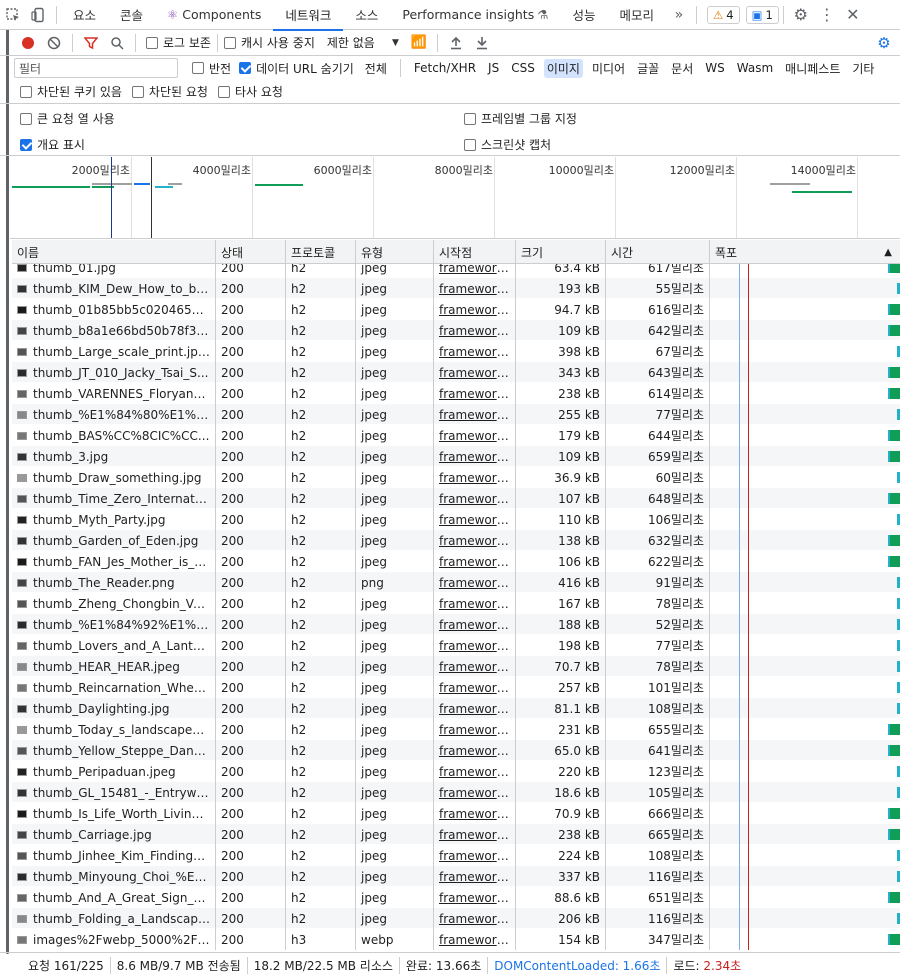 The height and width of the screenshot is (978, 900). Describe the element at coordinates (114, 708) in the screenshot. I see `request-name-cell: thumb_Daylighting.jpg` at that location.